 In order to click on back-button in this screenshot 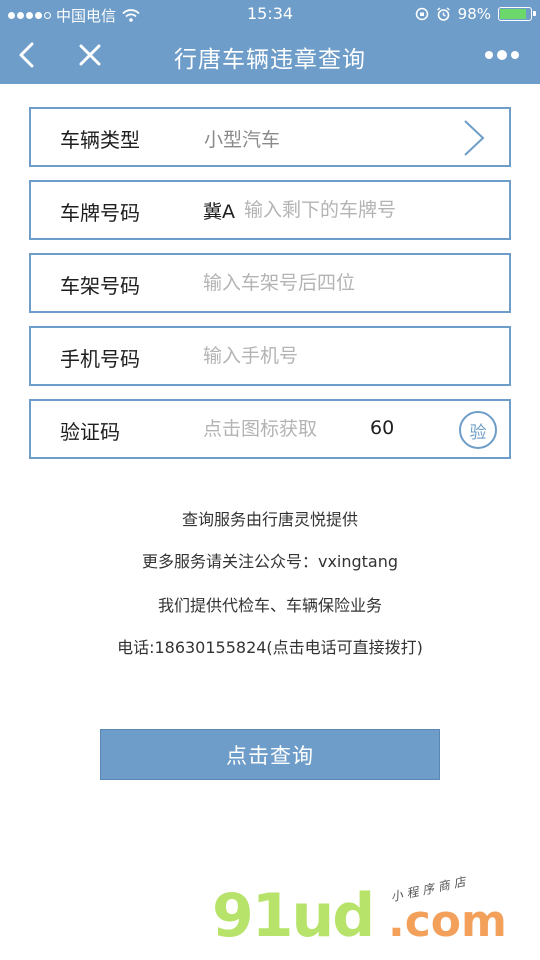, I will do `click(28, 55)`.